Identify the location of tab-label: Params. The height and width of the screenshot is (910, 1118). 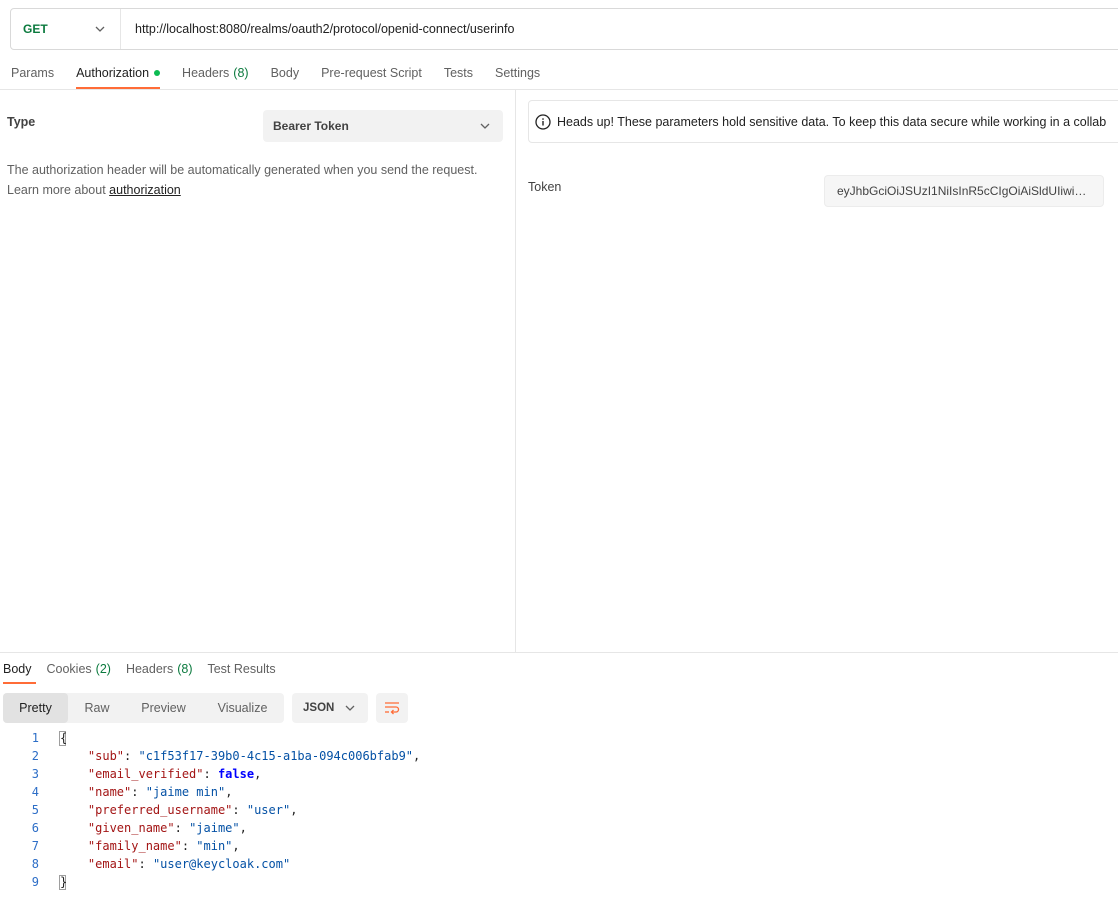
(33, 73).